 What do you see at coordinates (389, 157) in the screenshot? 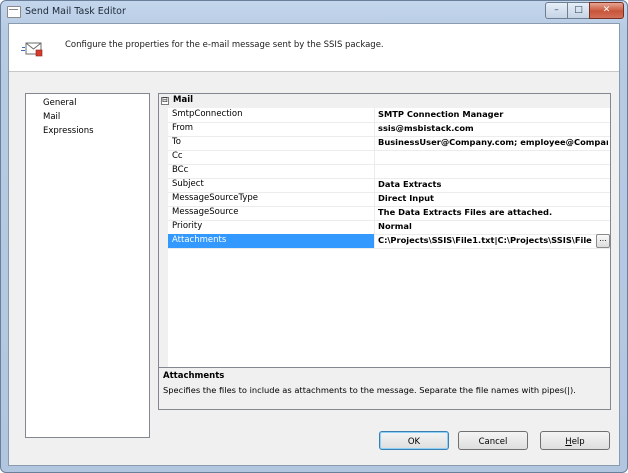
I see `property-row-cc: Cc` at bounding box center [389, 157].